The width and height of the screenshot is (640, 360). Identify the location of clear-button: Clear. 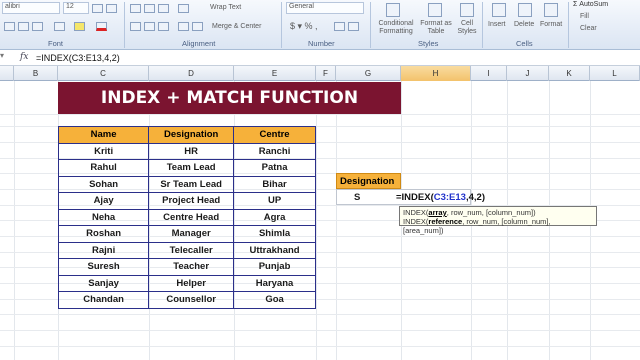
(588, 28).